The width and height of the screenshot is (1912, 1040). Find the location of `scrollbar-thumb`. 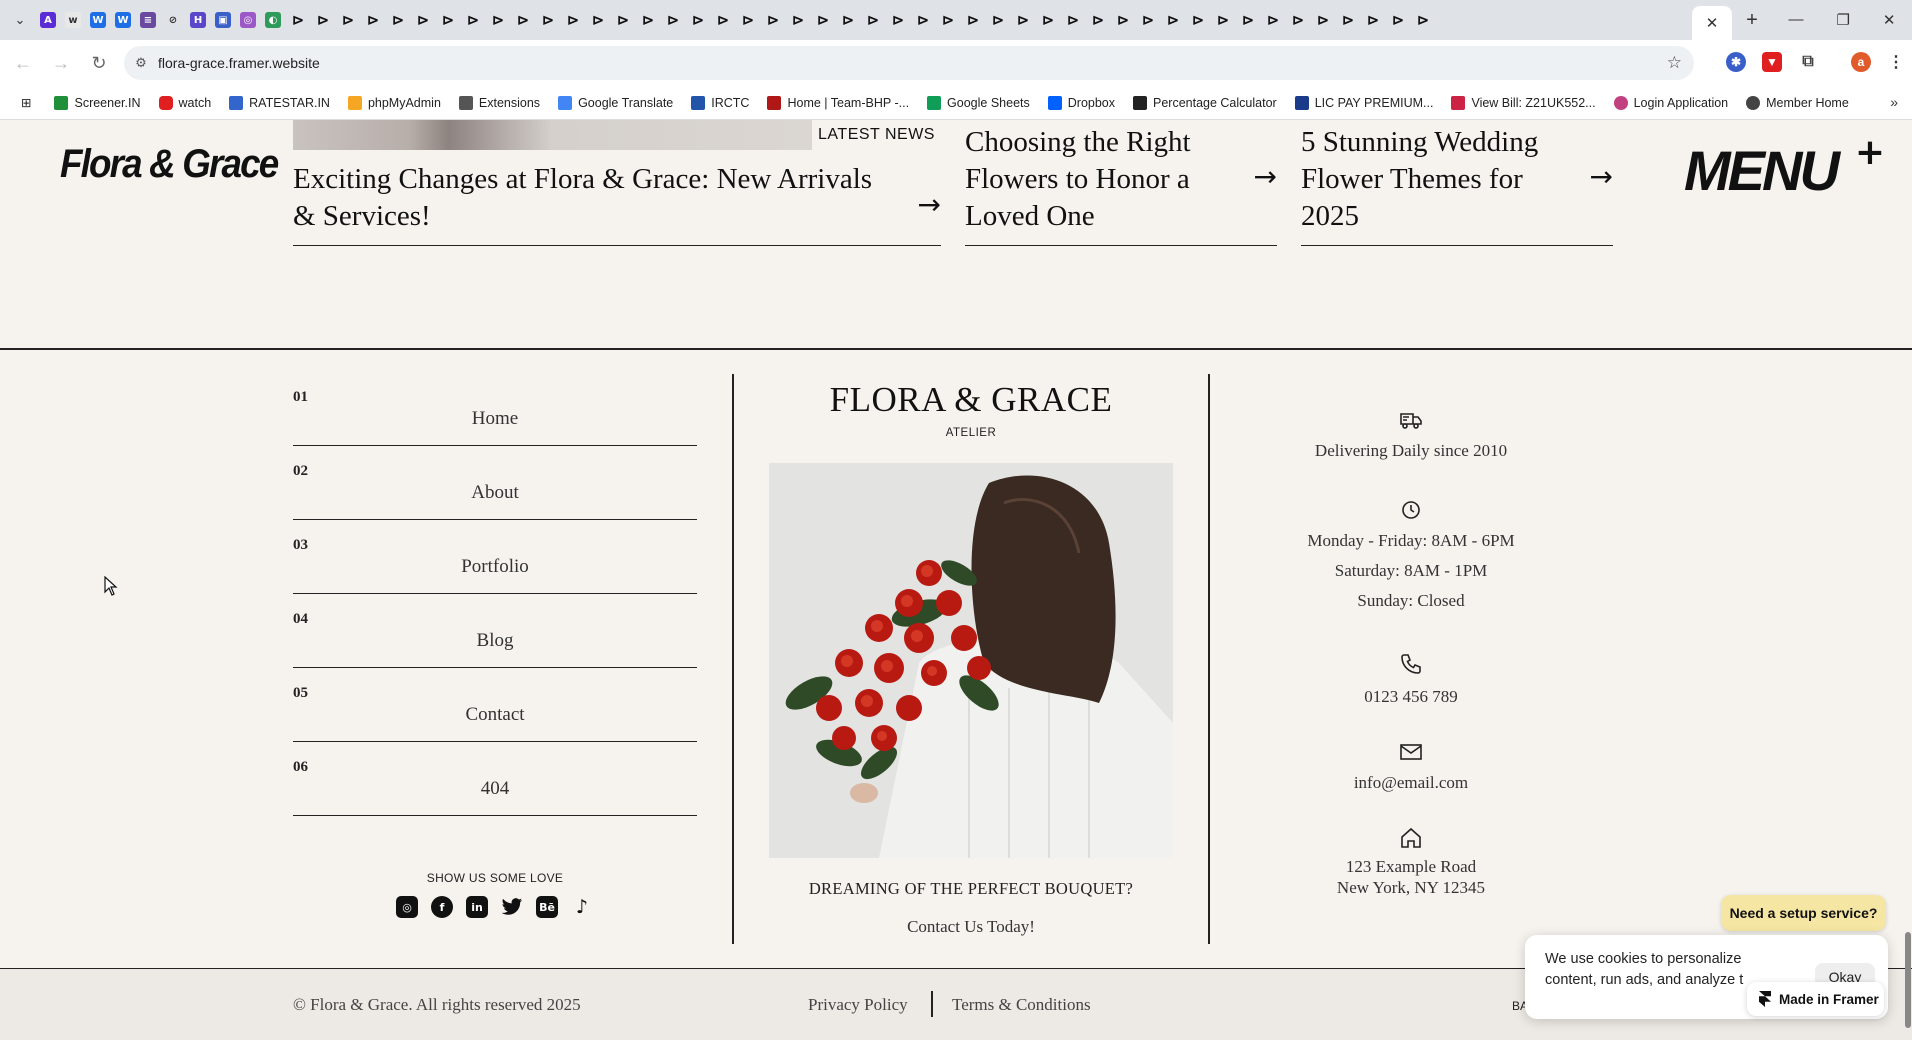

scrollbar-thumb is located at coordinates (1908, 980).